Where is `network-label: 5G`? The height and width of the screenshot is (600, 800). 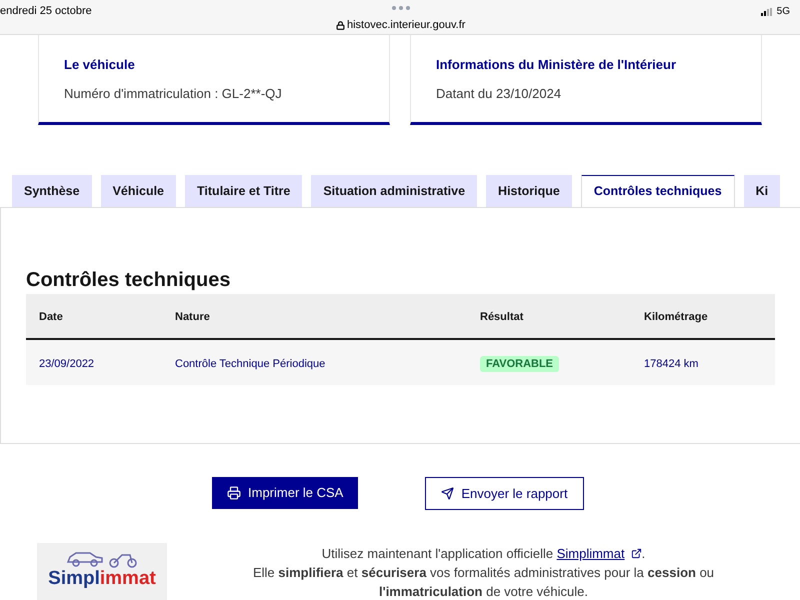
network-label: 5G is located at coordinates (783, 12).